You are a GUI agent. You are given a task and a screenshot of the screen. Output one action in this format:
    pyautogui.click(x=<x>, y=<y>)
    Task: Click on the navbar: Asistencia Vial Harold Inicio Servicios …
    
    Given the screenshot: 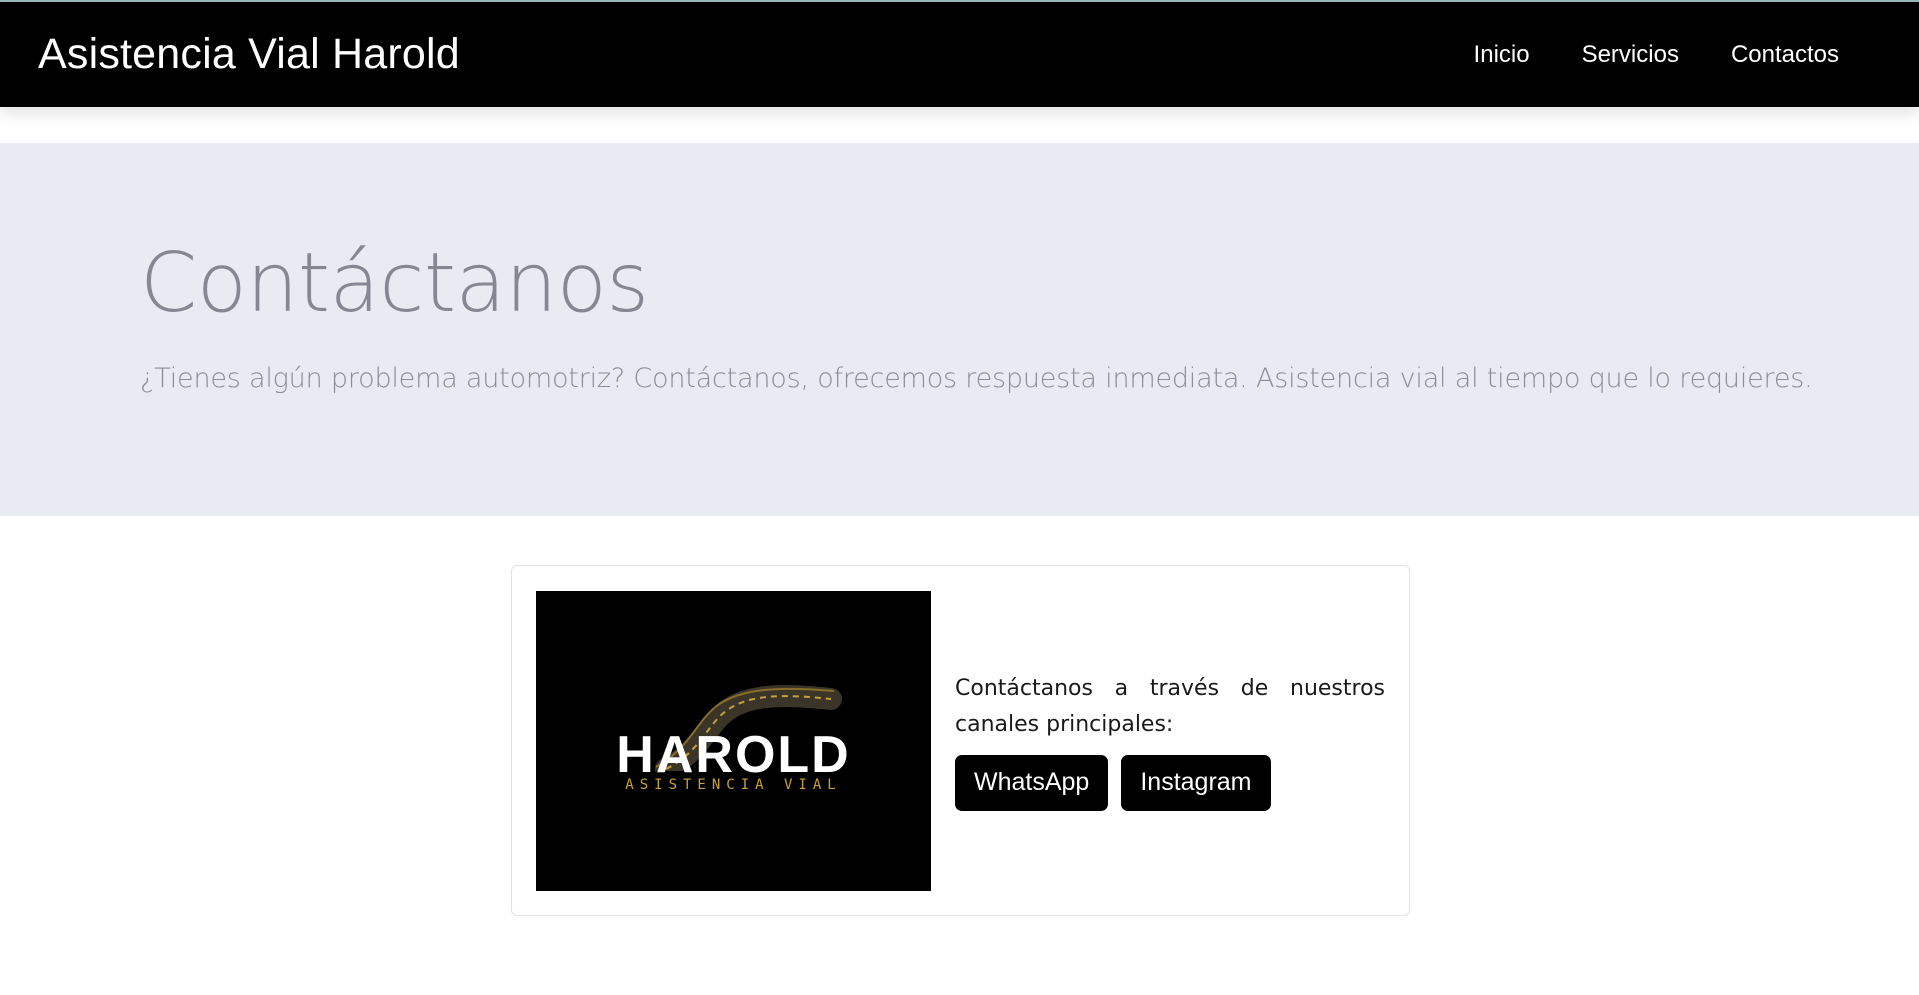 What is the action you would take?
    pyautogui.click(x=959, y=54)
    